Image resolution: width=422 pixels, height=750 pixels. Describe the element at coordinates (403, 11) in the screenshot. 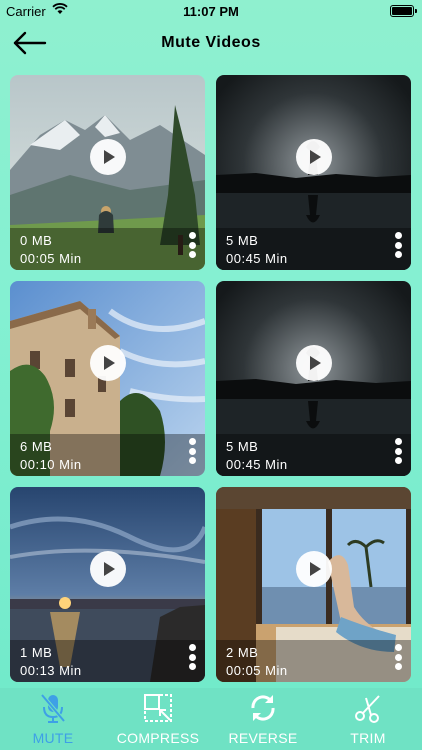

I see `battery-icon` at that location.